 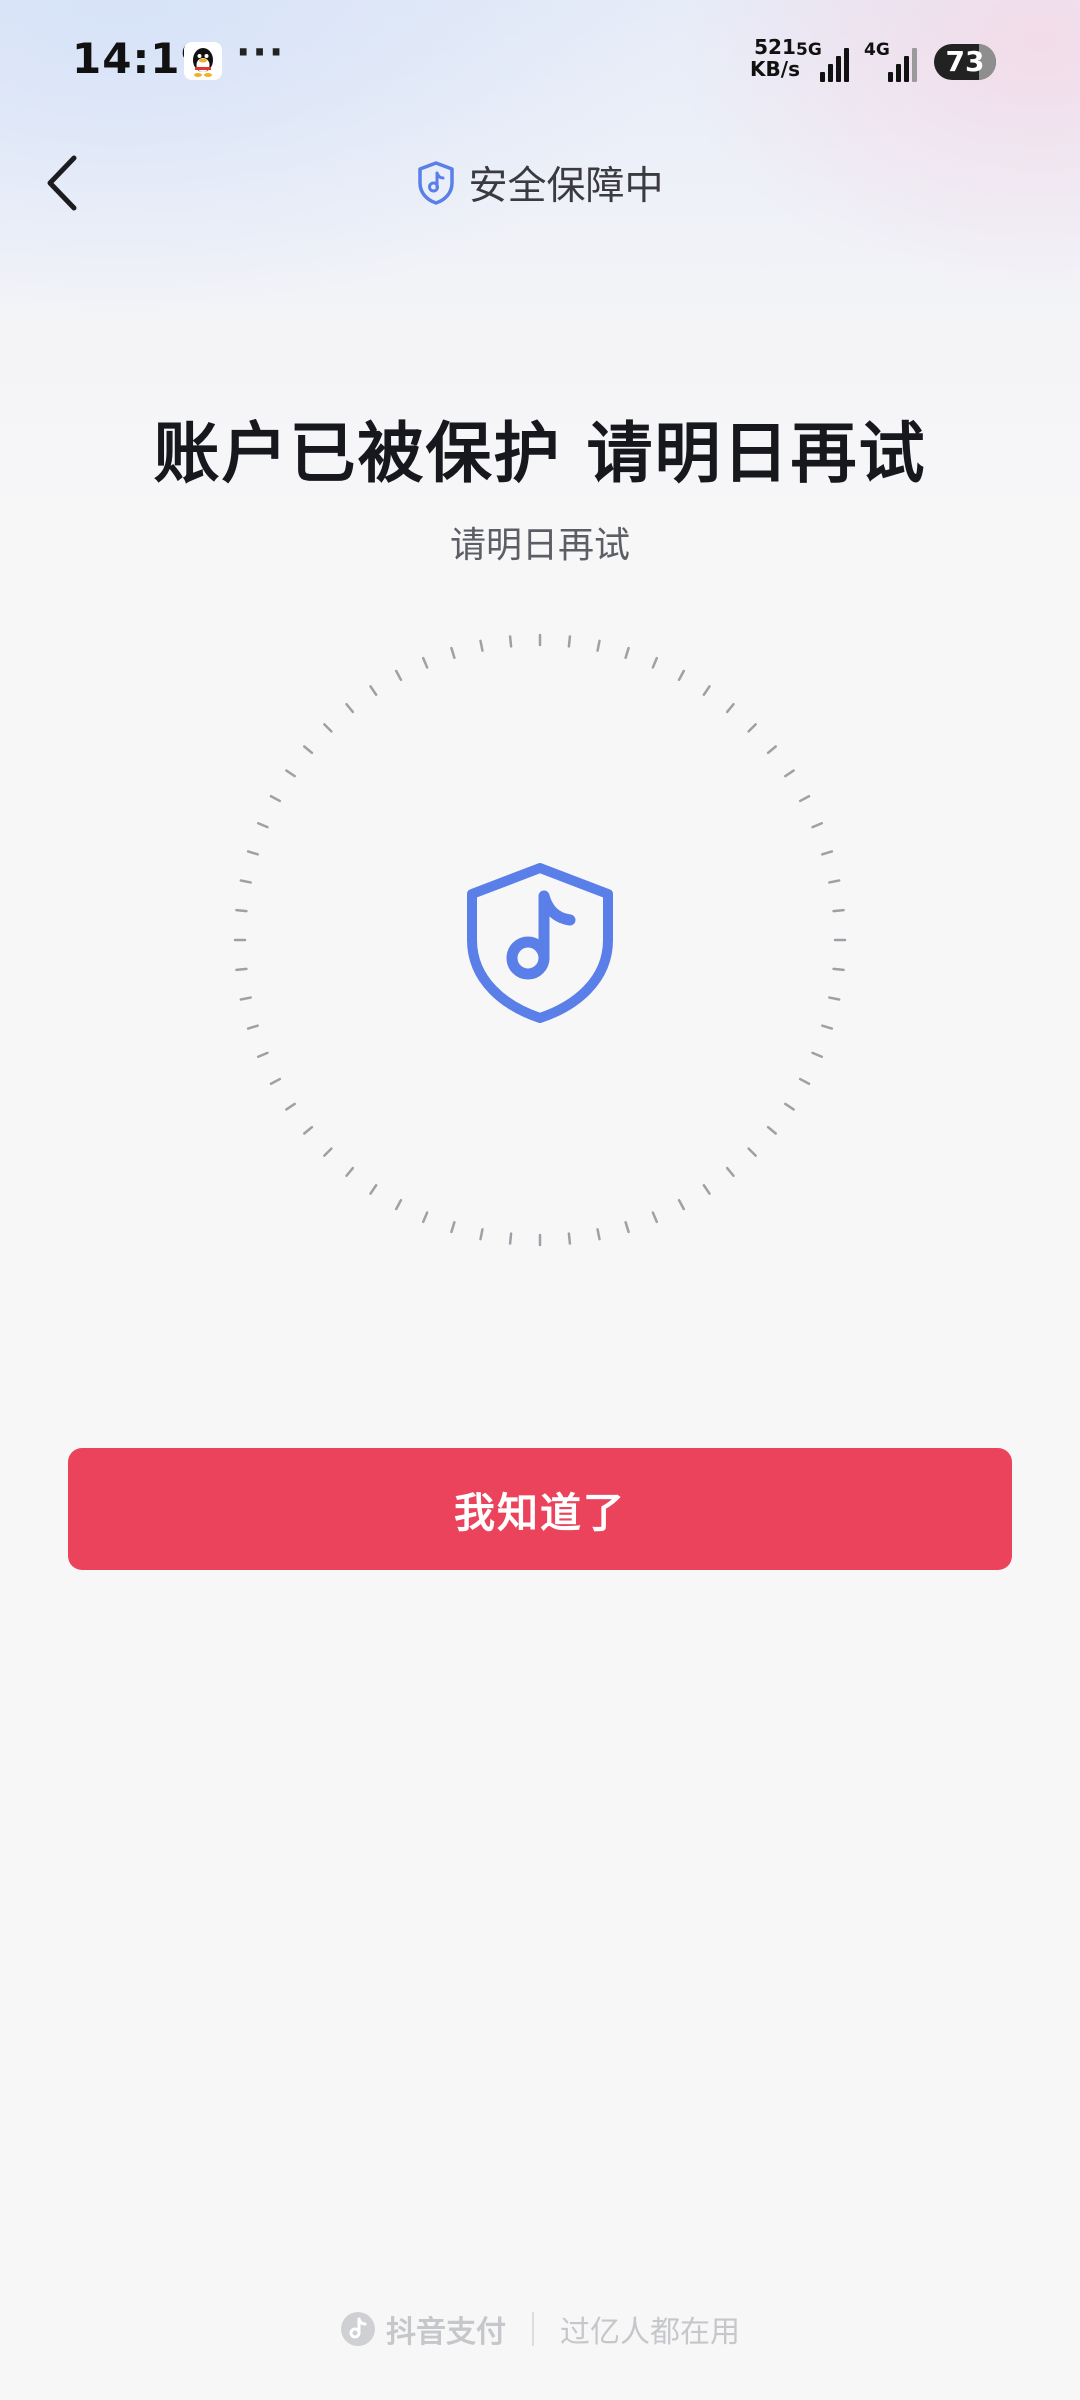 What do you see at coordinates (203, 61) in the screenshot?
I see `qq-notification-icon` at bounding box center [203, 61].